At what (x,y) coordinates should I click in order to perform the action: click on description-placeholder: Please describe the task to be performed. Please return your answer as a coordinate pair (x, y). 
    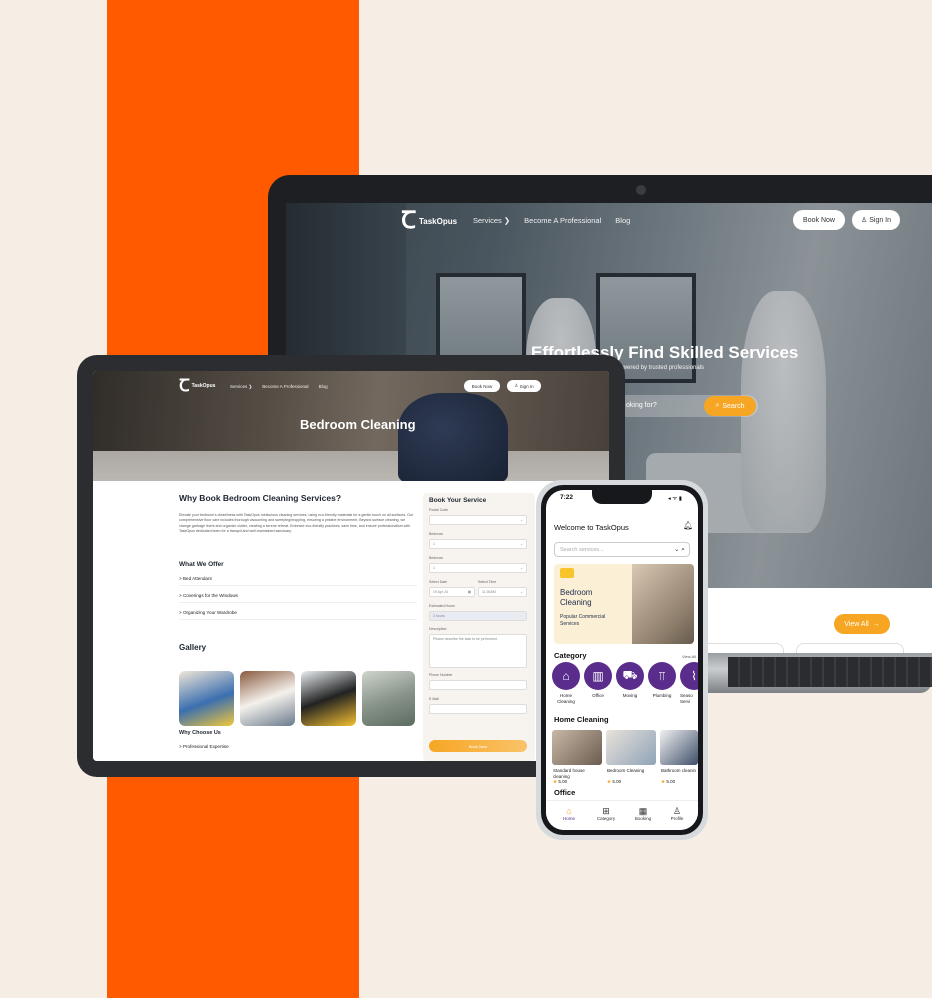
    Looking at the image, I should click on (465, 639).